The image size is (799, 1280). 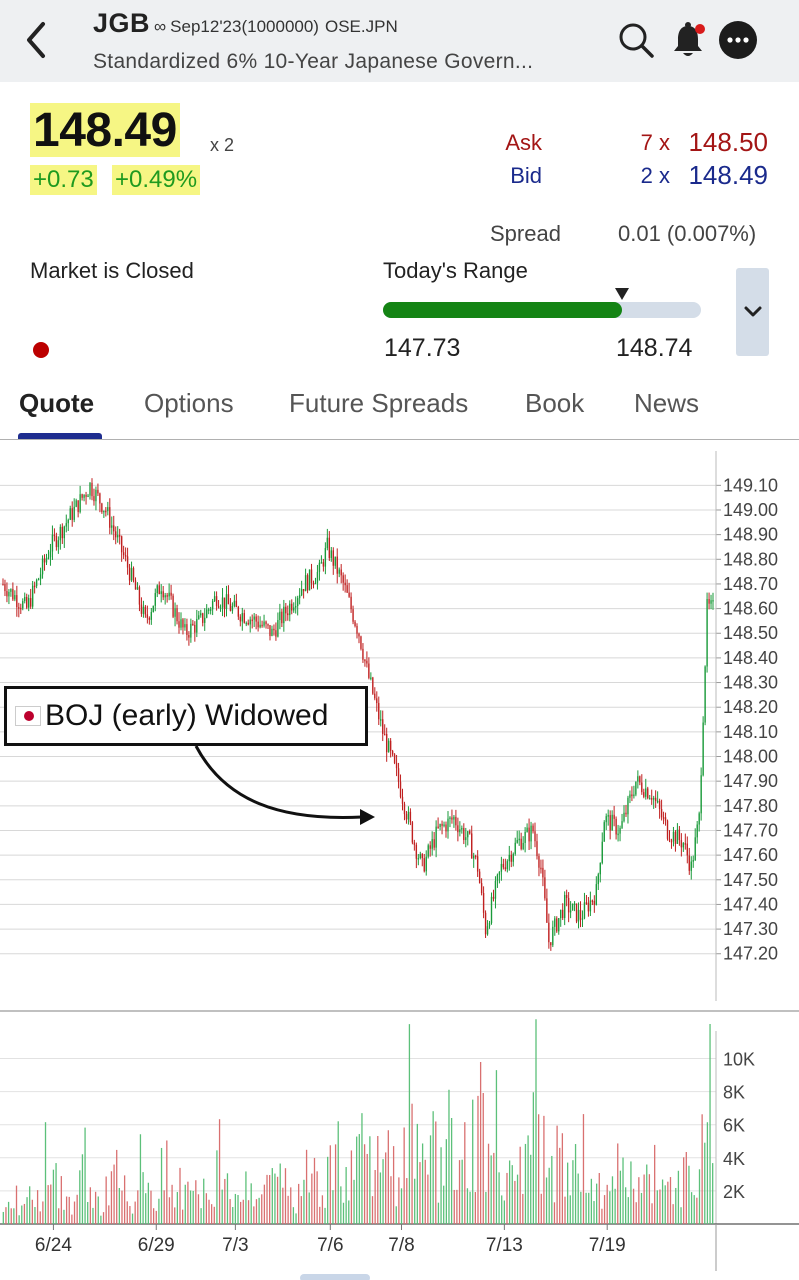 What do you see at coordinates (636, 40) in the screenshot?
I see `search-icon` at bounding box center [636, 40].